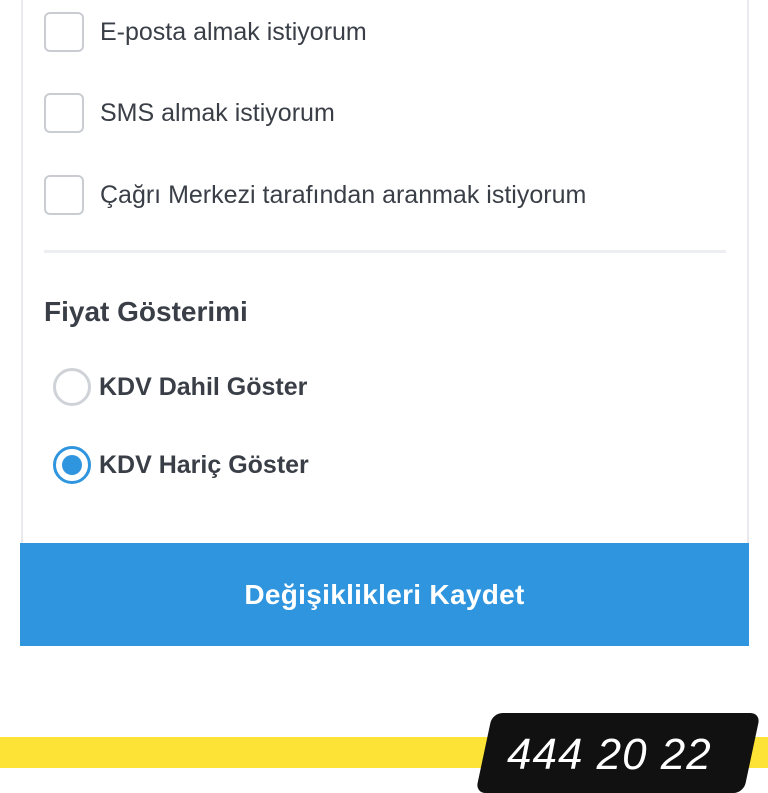  Describe the element at coordinates (72, 387) in the screenshot. I see `vat-included-radio` at that location.